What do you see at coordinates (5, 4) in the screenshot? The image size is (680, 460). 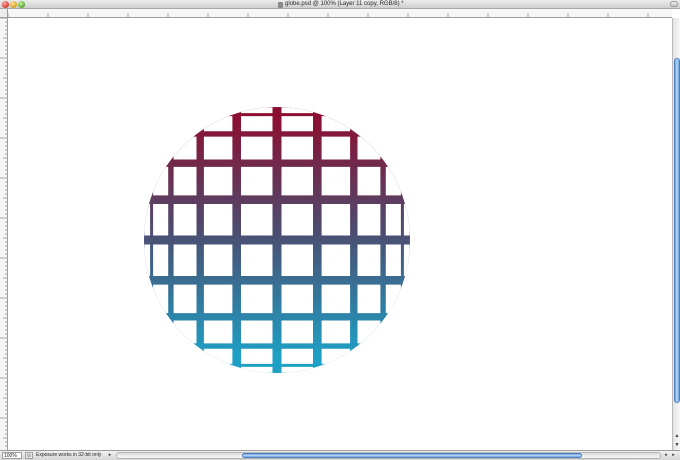 I see `close-icon` at bounding box center [5, 4].